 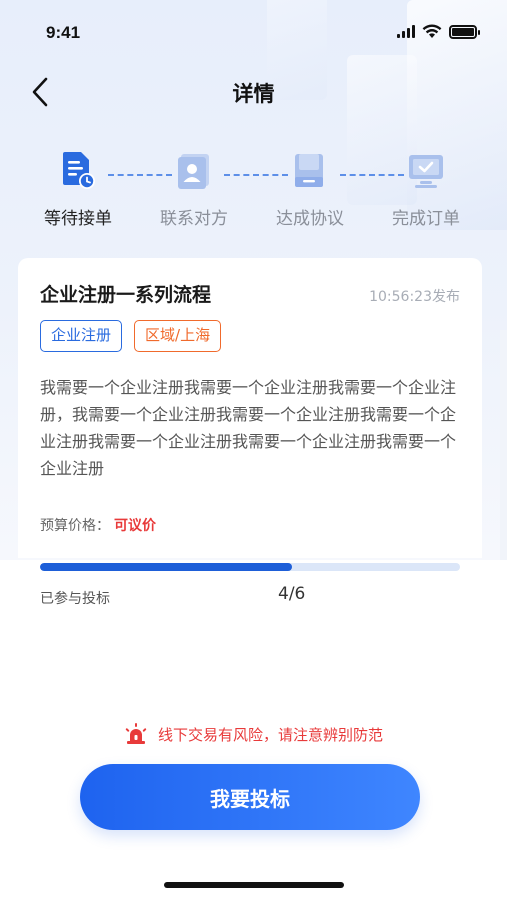 I want to click on step-label: 等待接单, so click(x=78, y=219).